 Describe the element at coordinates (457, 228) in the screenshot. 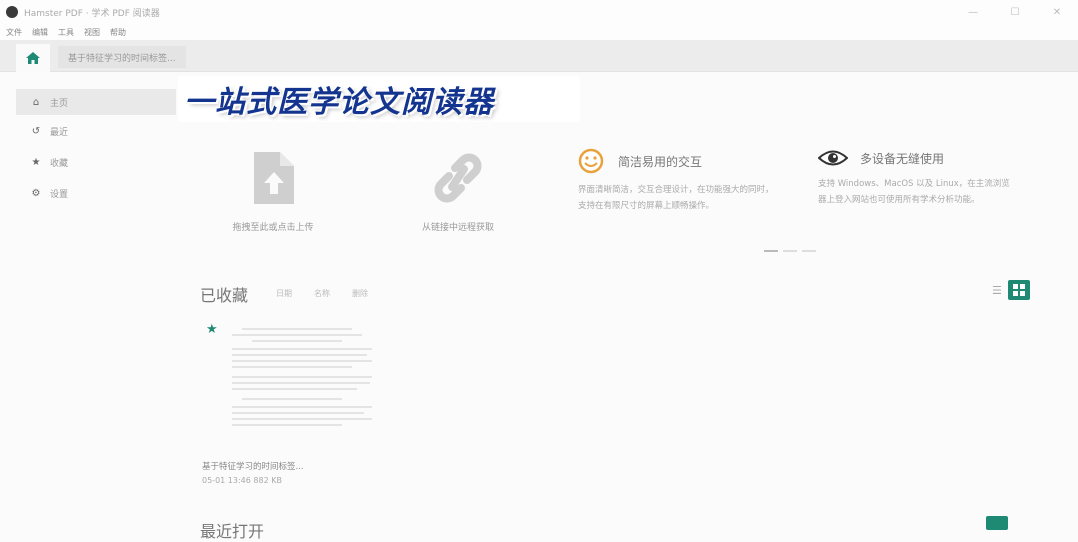

I see `link-caption: 从链接中远程获取` at that location.